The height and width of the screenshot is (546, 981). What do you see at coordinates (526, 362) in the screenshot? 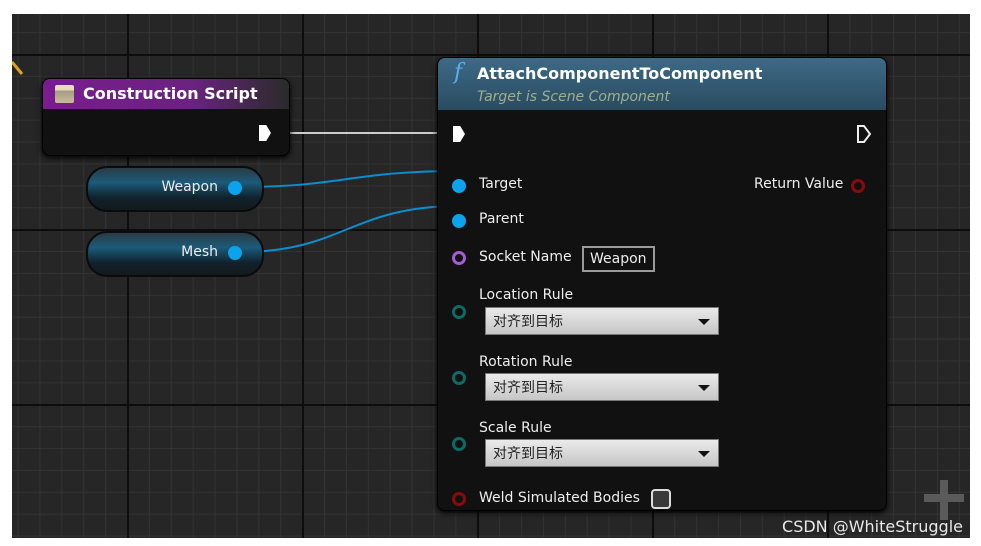
I see `rotation-rule-label: Rotation Rule` at bounding box center [526, 362].